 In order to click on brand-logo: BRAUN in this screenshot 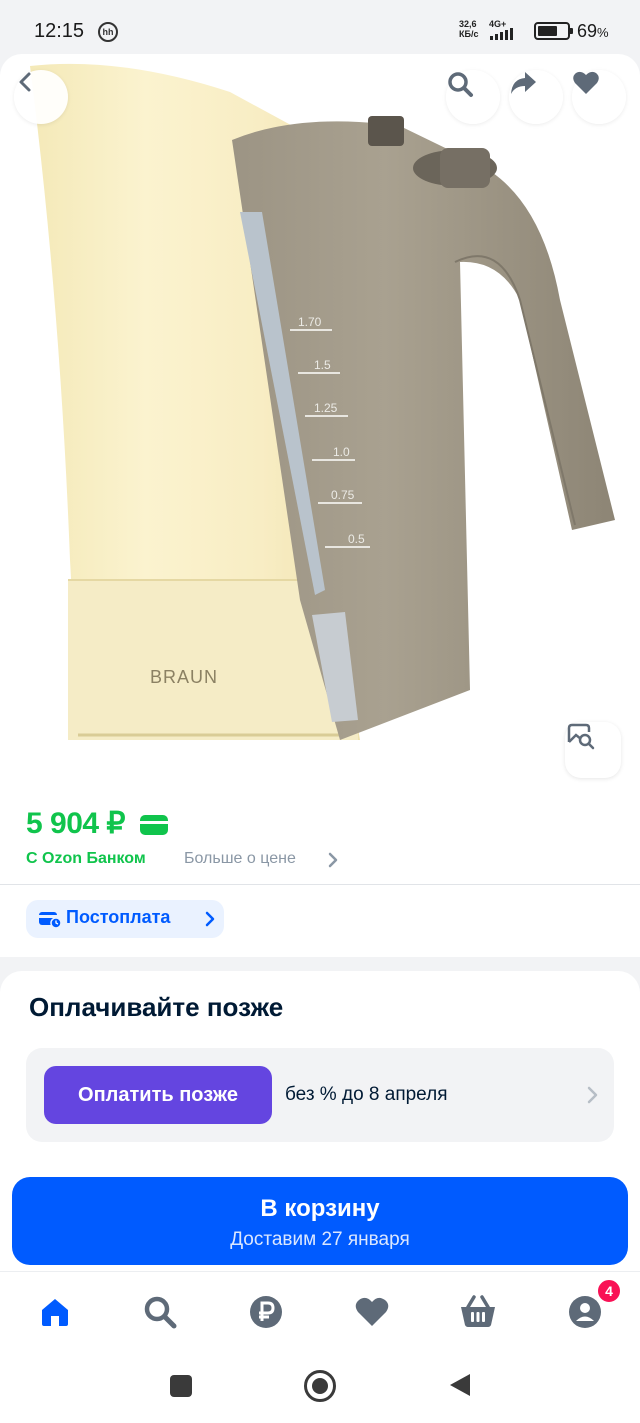, I will do `click(184, 677)`.